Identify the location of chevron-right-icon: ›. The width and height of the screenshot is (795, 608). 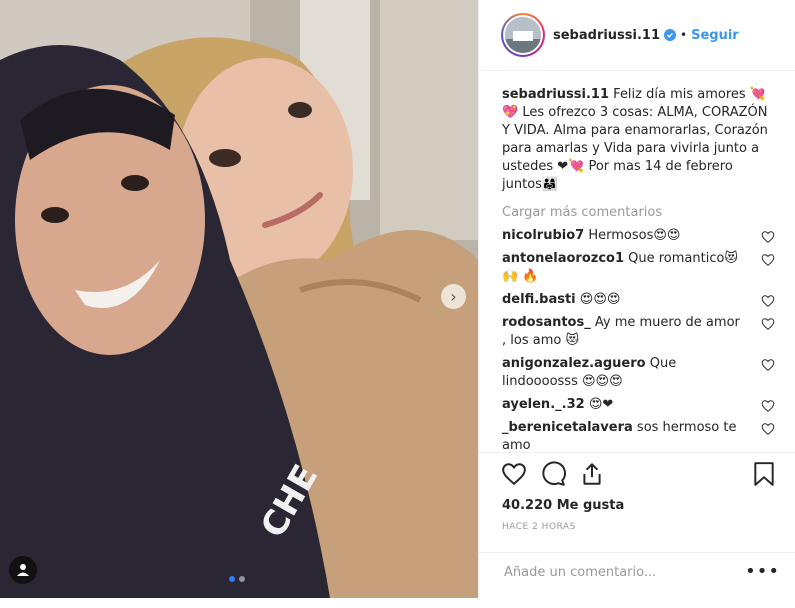
(453, 296).